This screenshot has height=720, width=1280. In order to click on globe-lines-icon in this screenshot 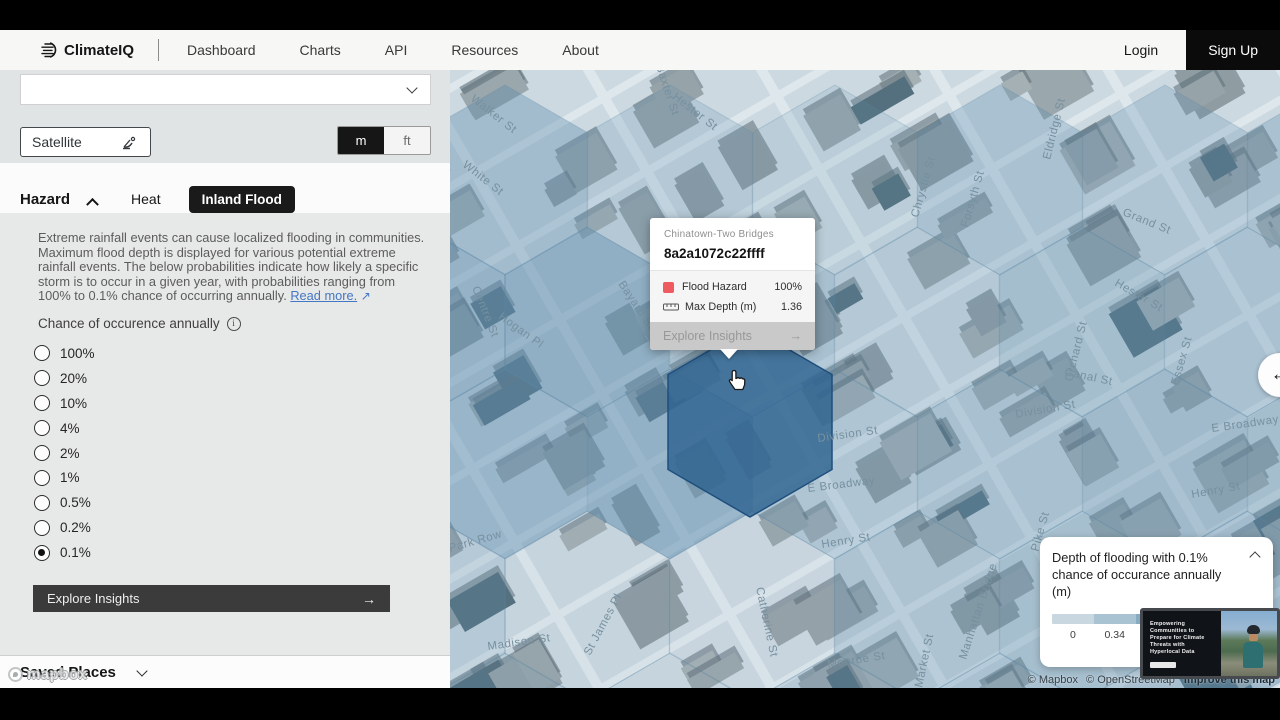, I will do `click(49, 50)`.